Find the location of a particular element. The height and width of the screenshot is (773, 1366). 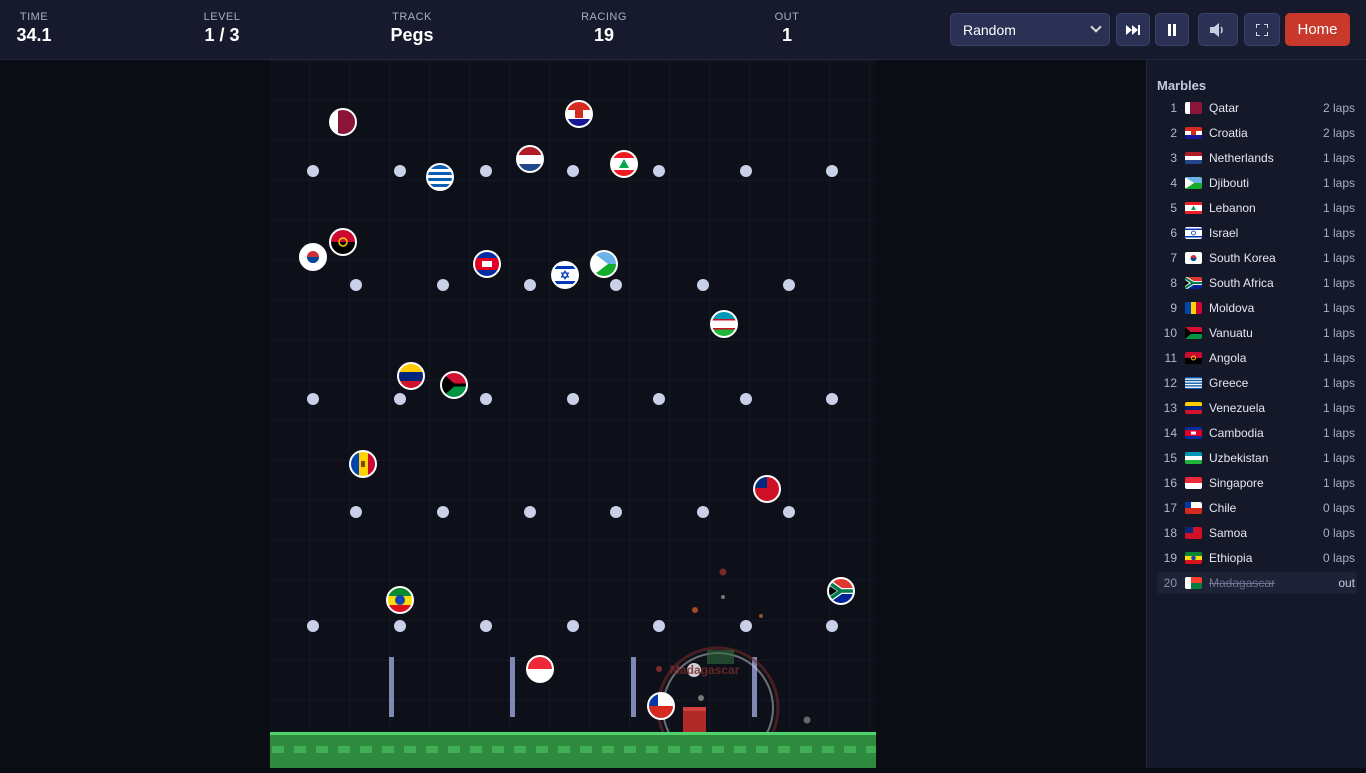

standings-rank: 13 is located at coordinates (1170, 408).